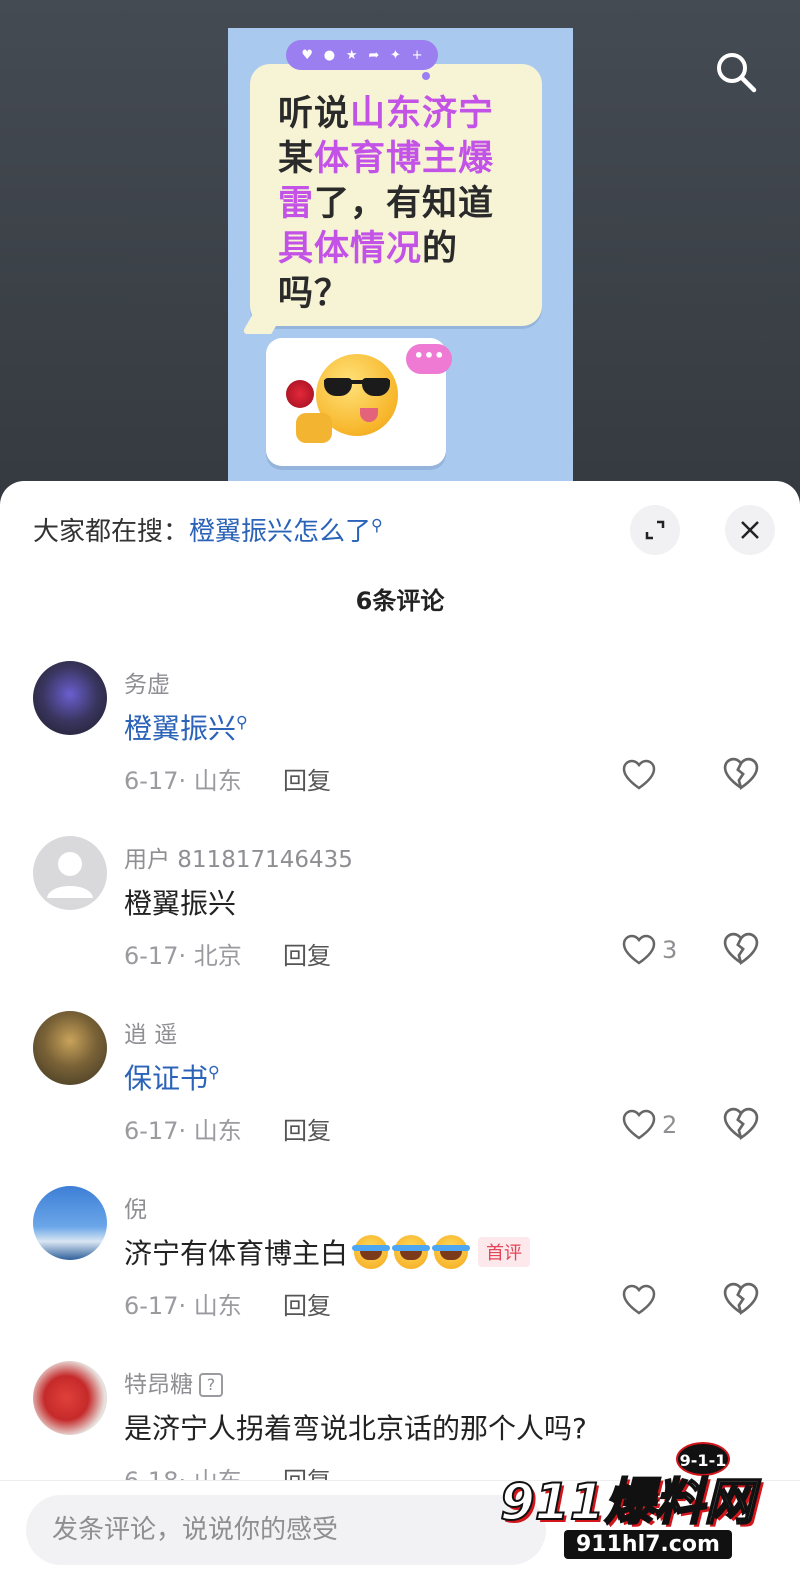 This screenshot has height=1585, width=800. I want to click on comment-username: 逍 遥, so click(150, 1032).